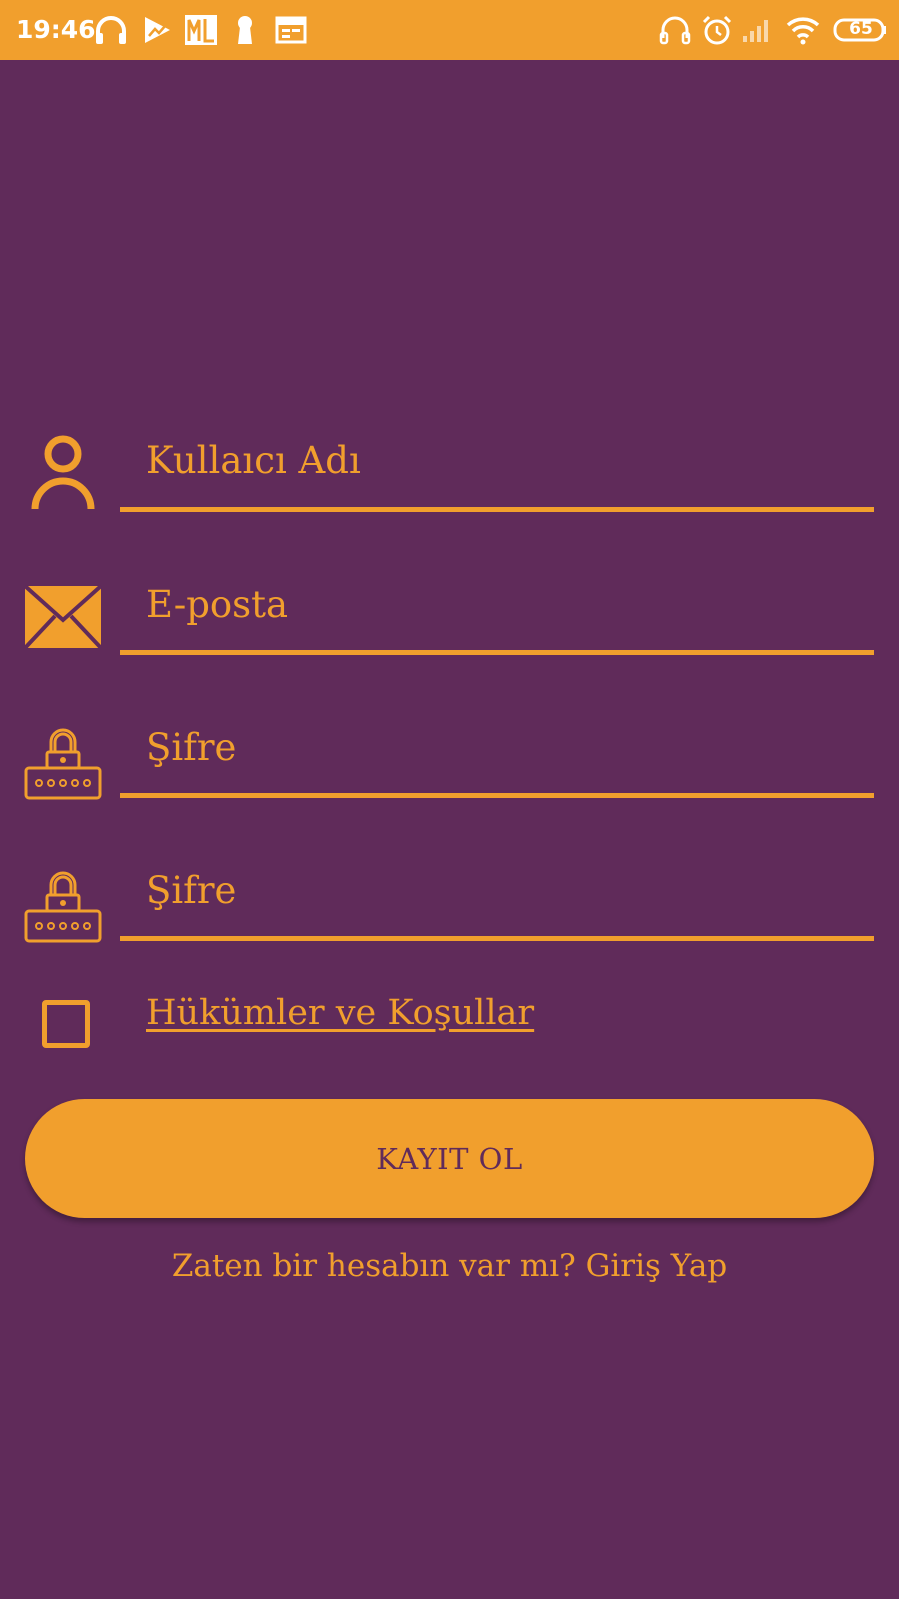 The image size is (899, 1599). Describe the element at coordinates (497, 795) in the screenshot. I see `password-underline` at that location.